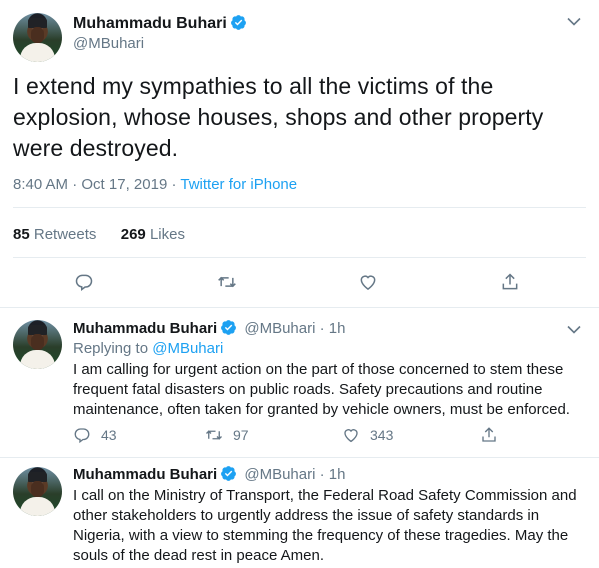 The width and height of the screenshot is (599, 568). What do you see at coordinates (40, 184) in the screenshot?
I see `tweet-time: 8:40 AM` at bounding box center [40, 184].